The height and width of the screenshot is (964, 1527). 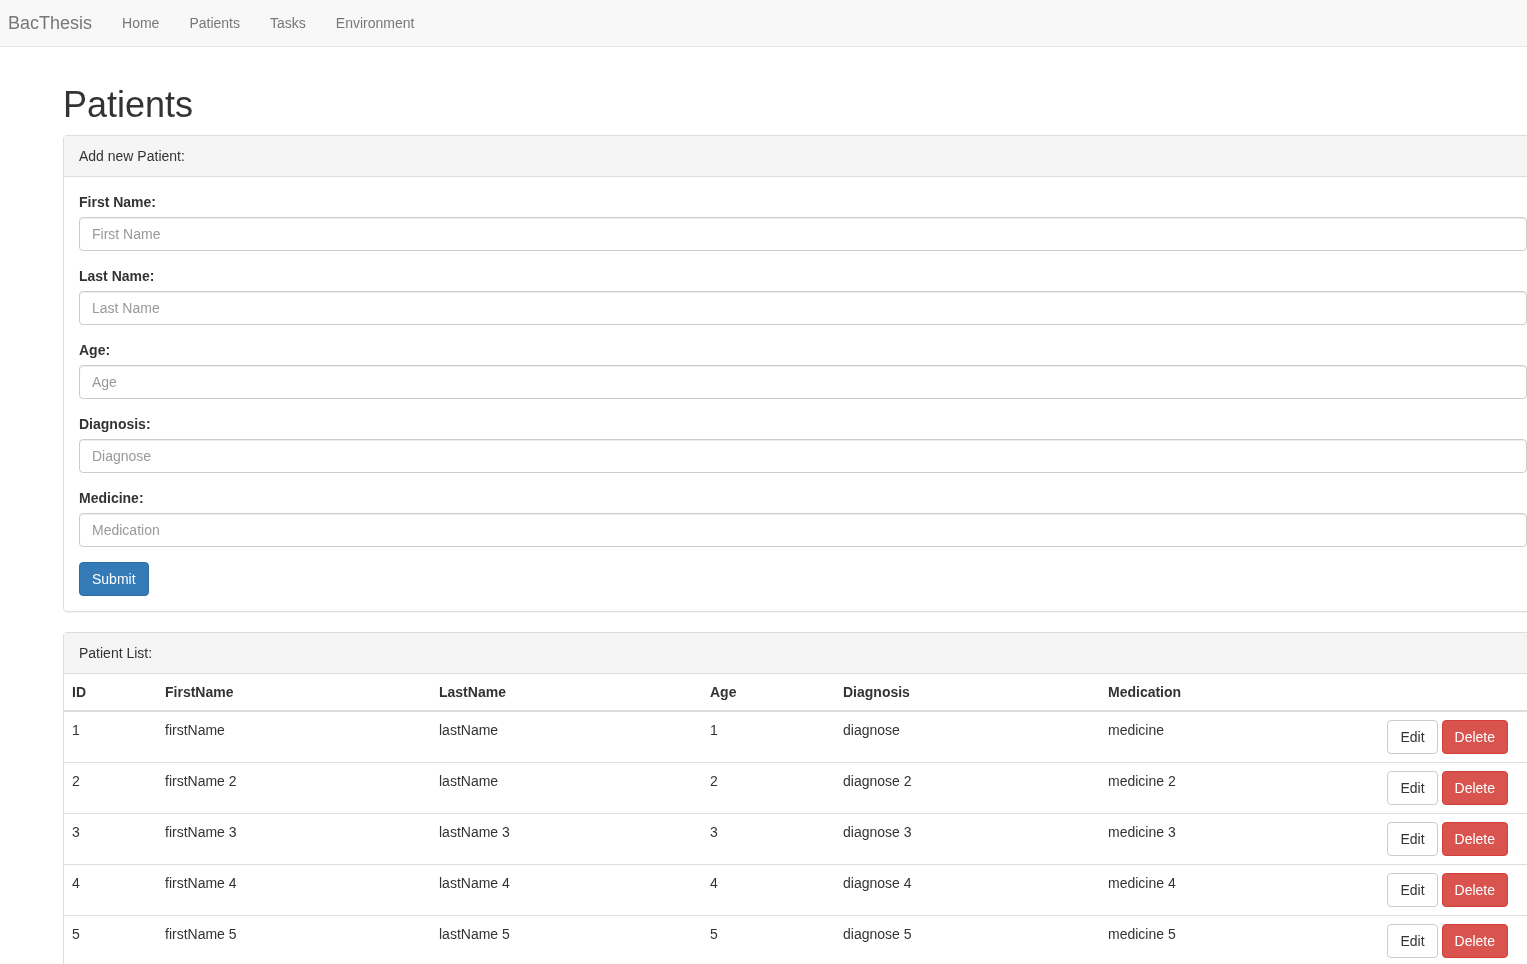 What do you see at coordinates (1200, 692) in the screenshot?
I see `column-header: Medication` at bounding box center [1200, 692].